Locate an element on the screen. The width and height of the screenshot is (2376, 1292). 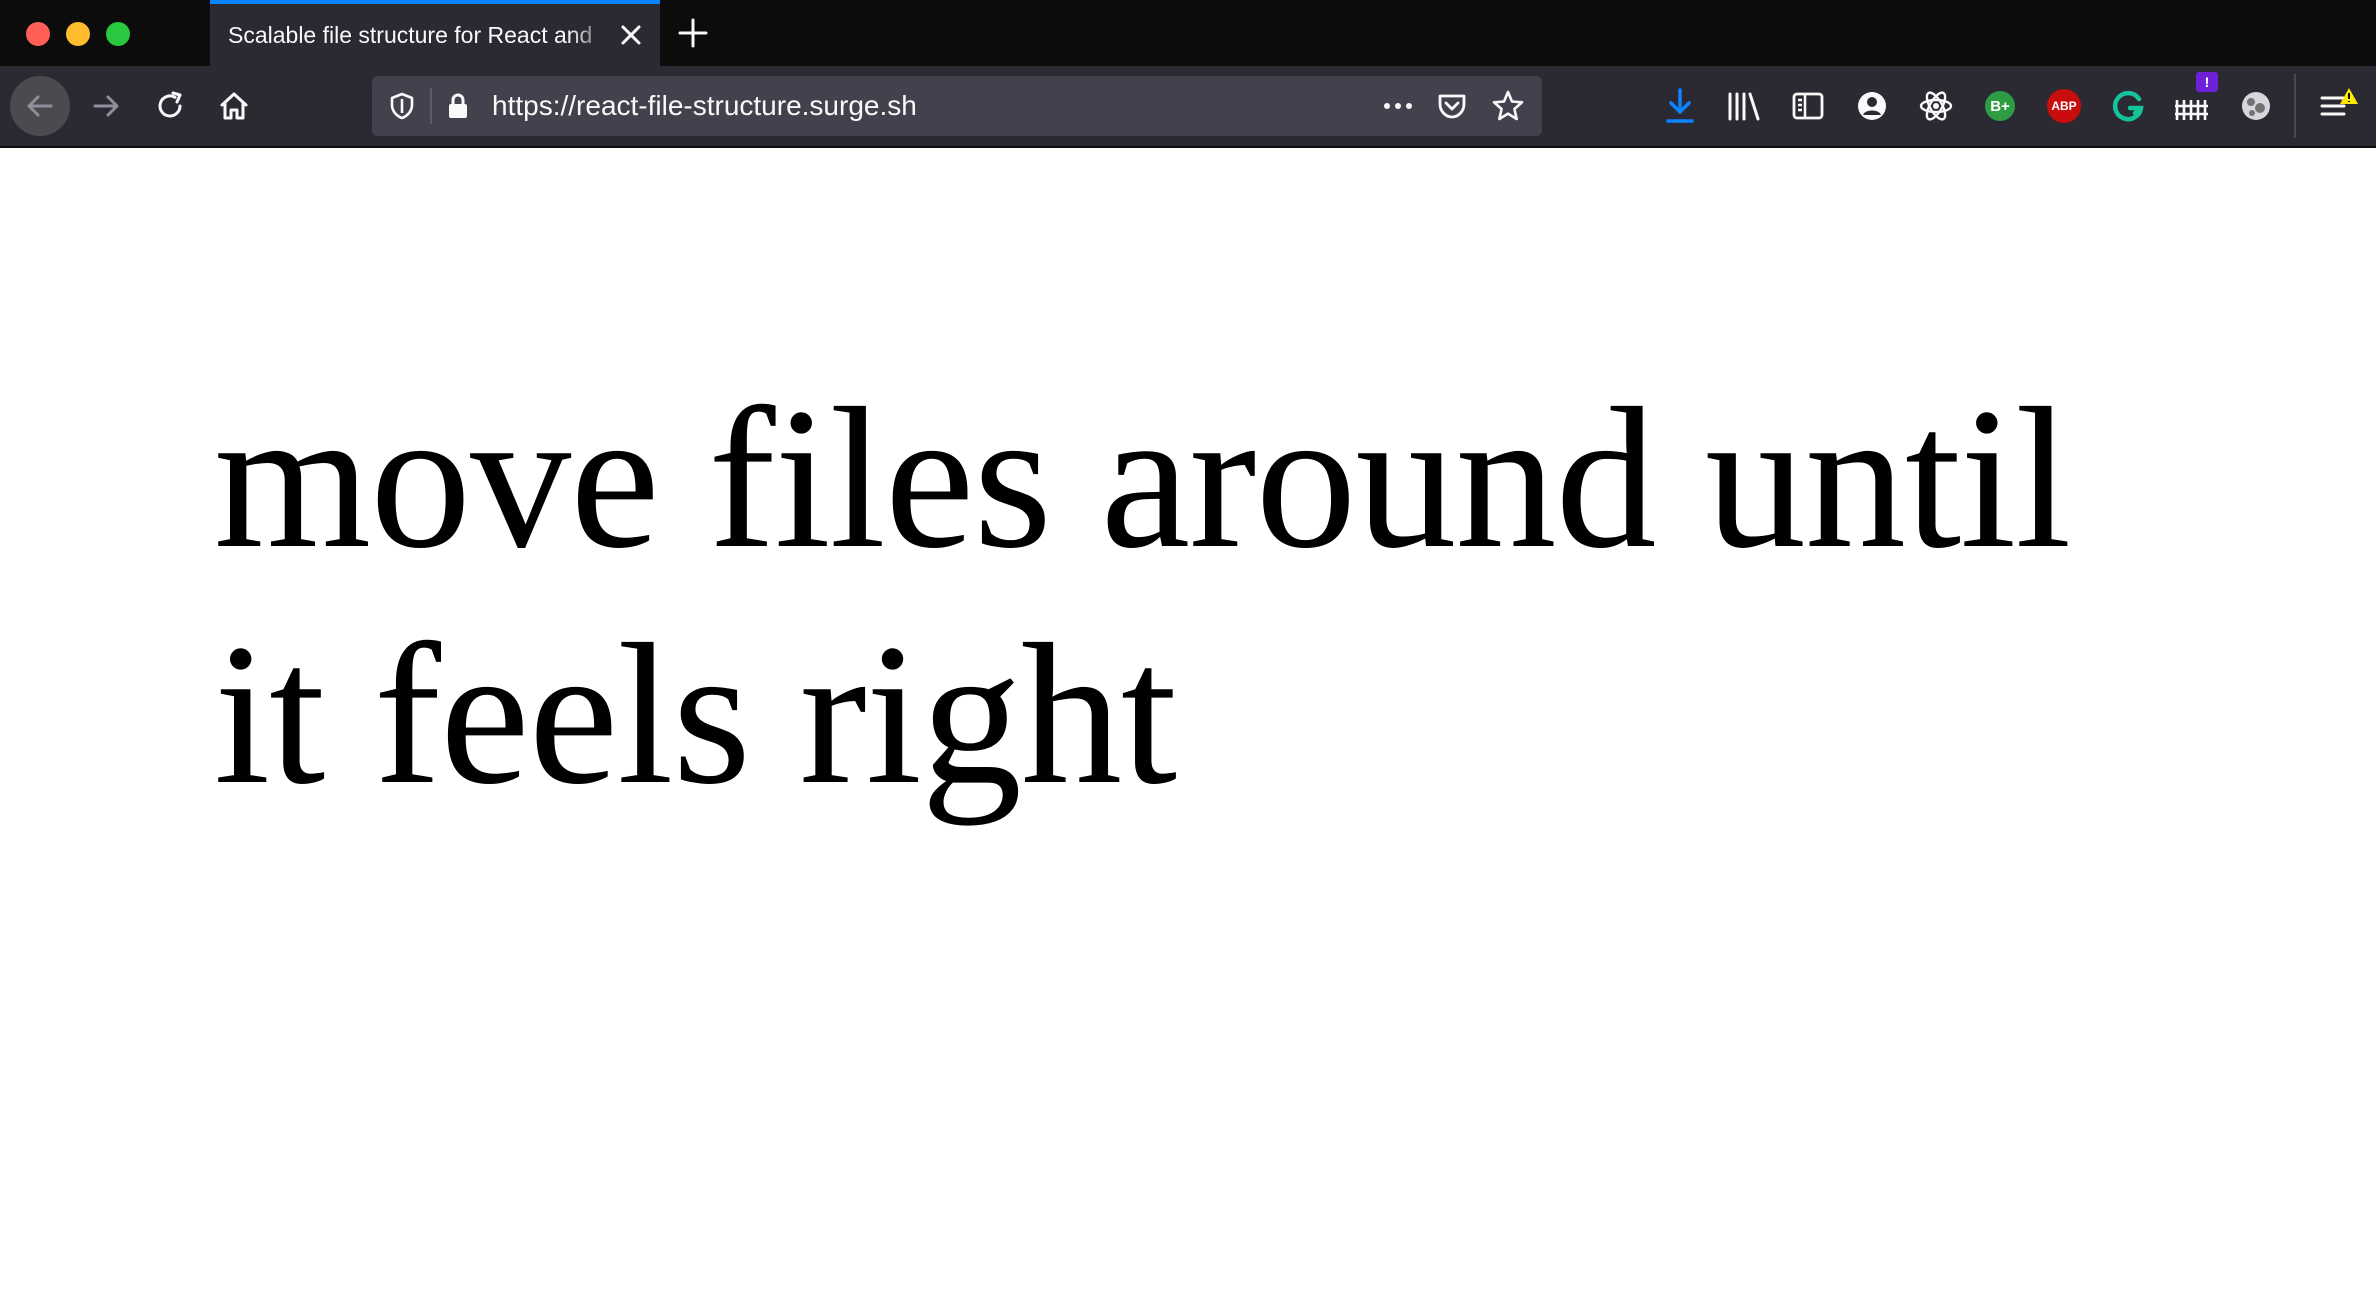
bplus-extension-icon: B+ is located at coordinates (2000, 106).